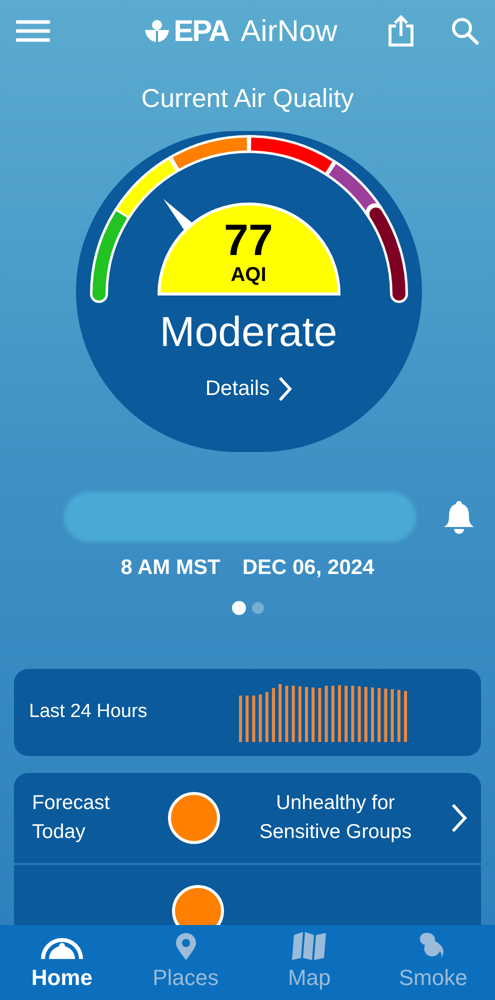  What do you see at coordinates (248, 275) in the screenshot?
I see `aqi-unit: AQI` at bounding box center [248, 275].